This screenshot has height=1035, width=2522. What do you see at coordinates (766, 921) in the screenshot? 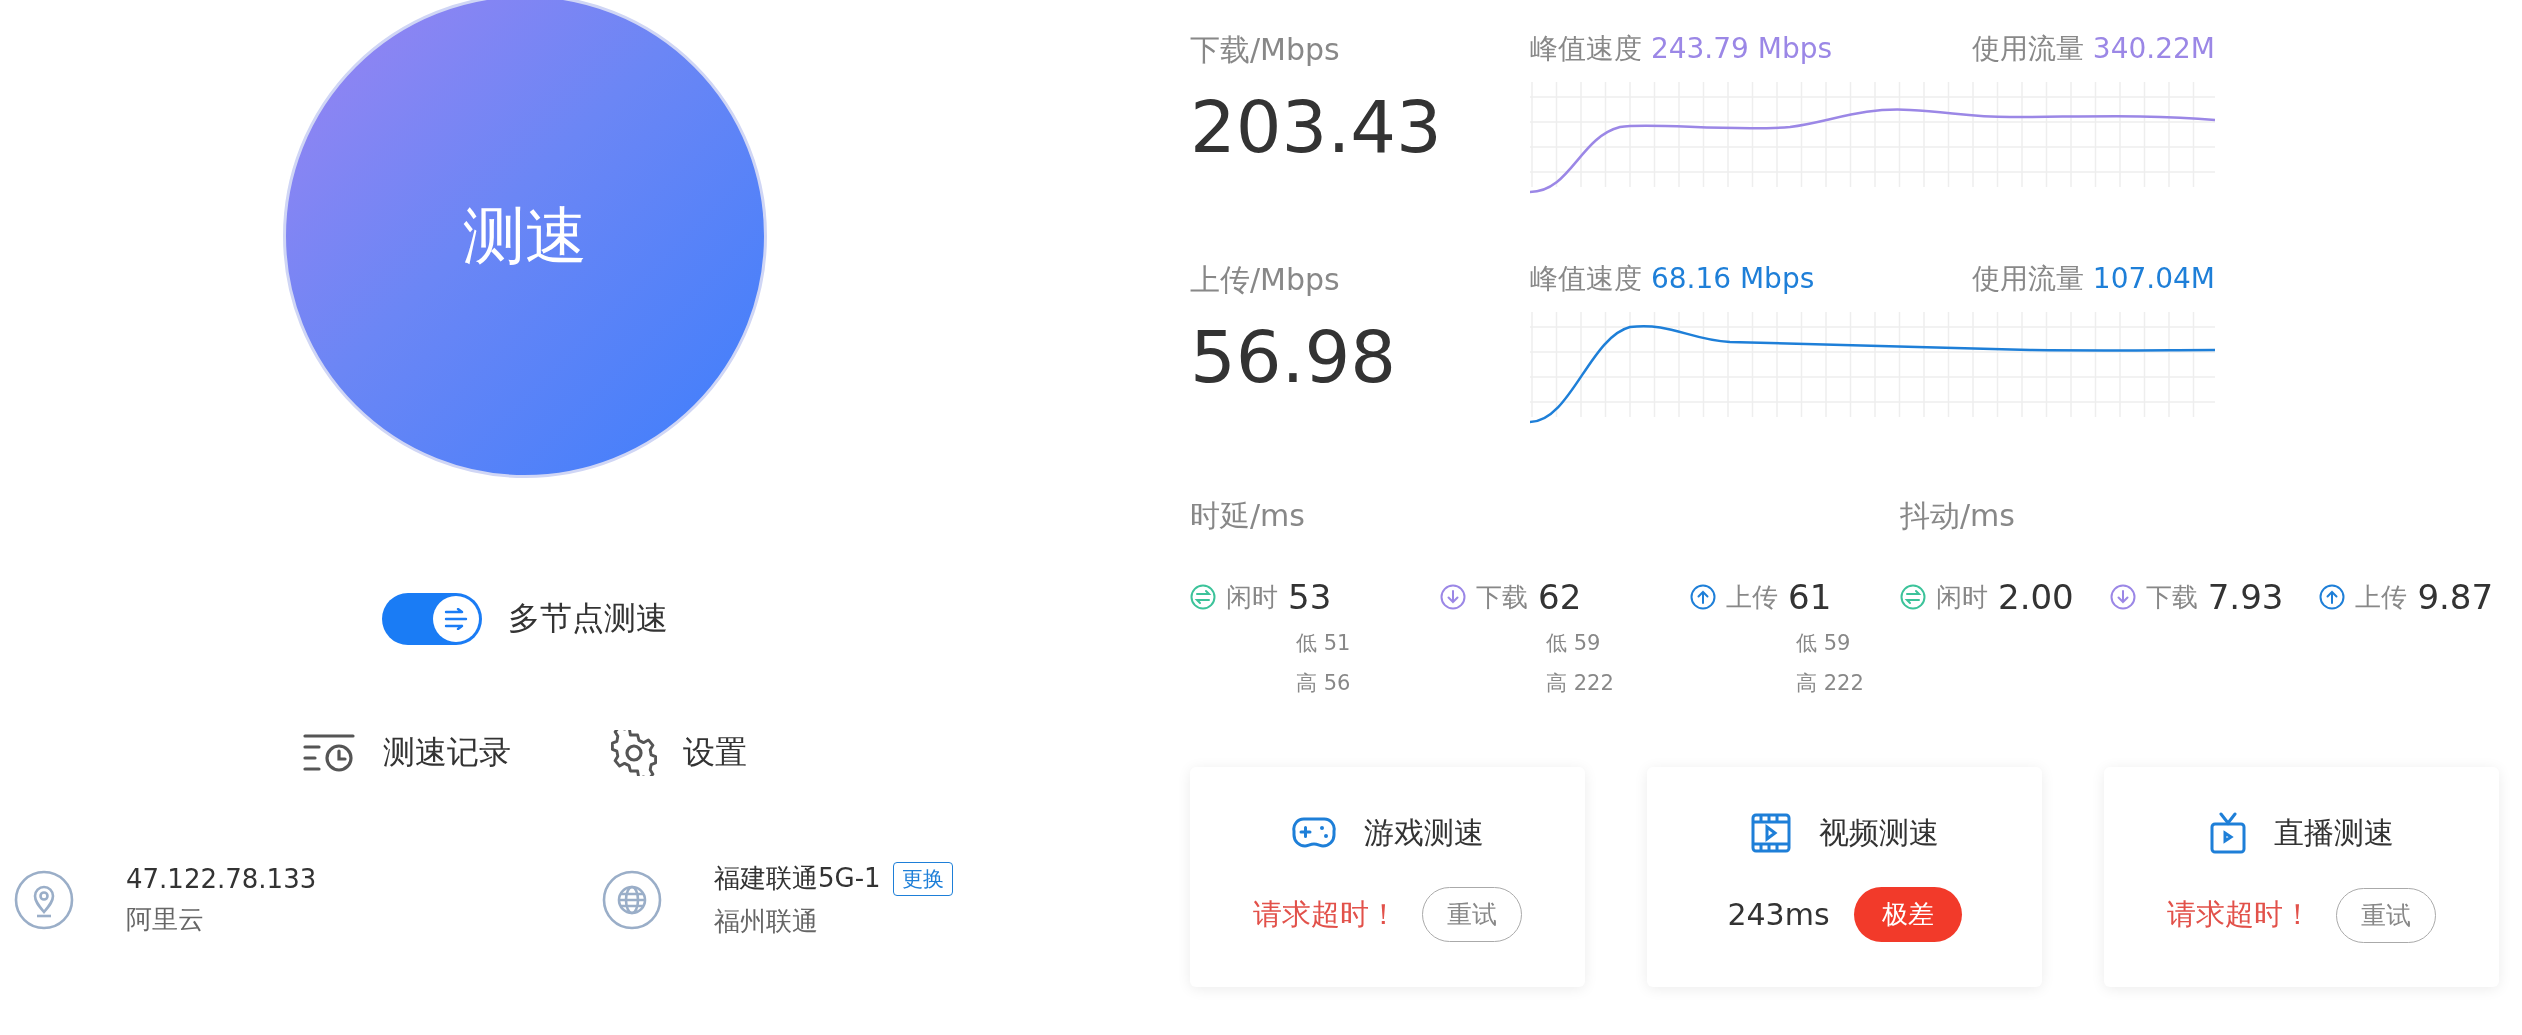
I see `server-location: 福州联通` at bounding box center [766, 921].